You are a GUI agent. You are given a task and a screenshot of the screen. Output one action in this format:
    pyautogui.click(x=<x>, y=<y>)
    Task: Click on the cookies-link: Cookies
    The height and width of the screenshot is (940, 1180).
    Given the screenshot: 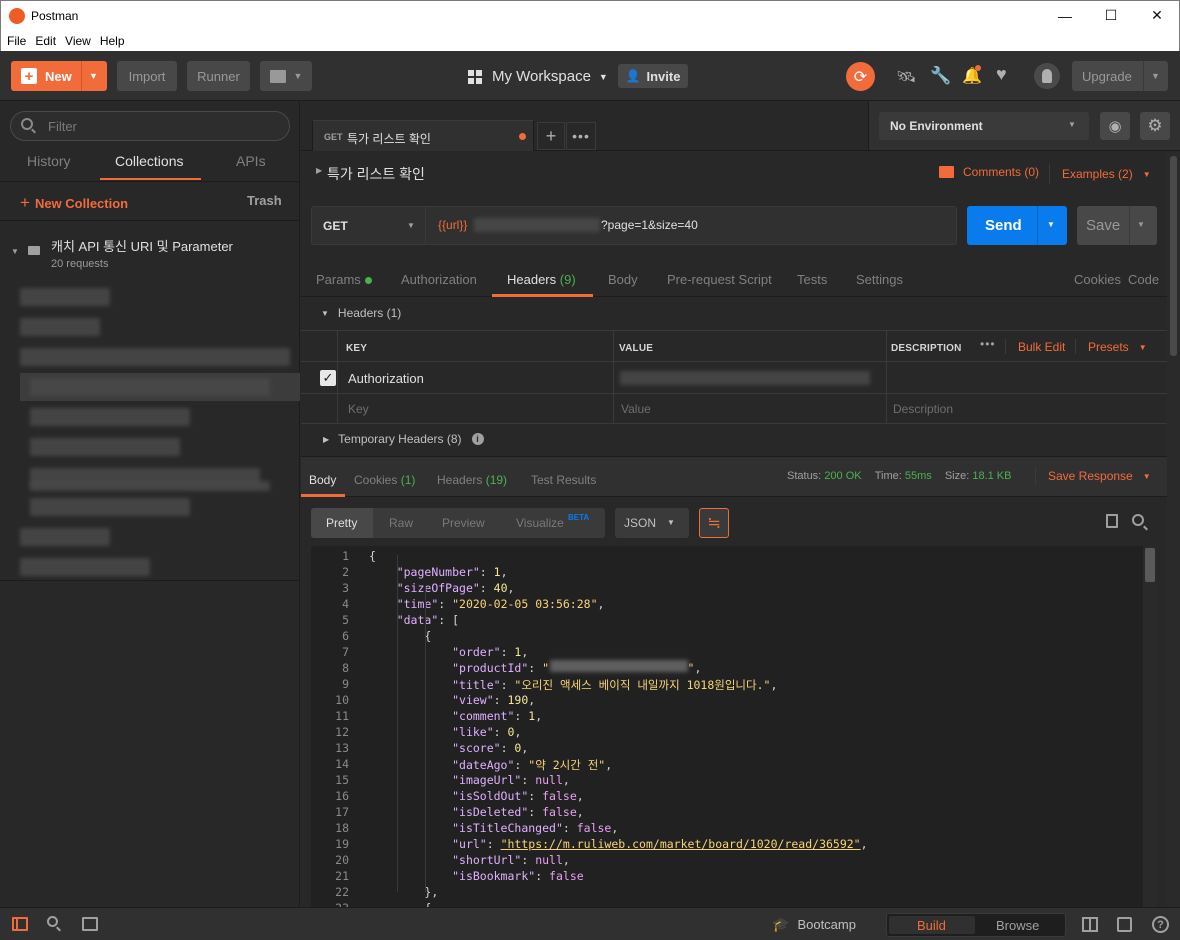 What is the action you would take?
    pyautogui.click(x=1097, y=279)
    